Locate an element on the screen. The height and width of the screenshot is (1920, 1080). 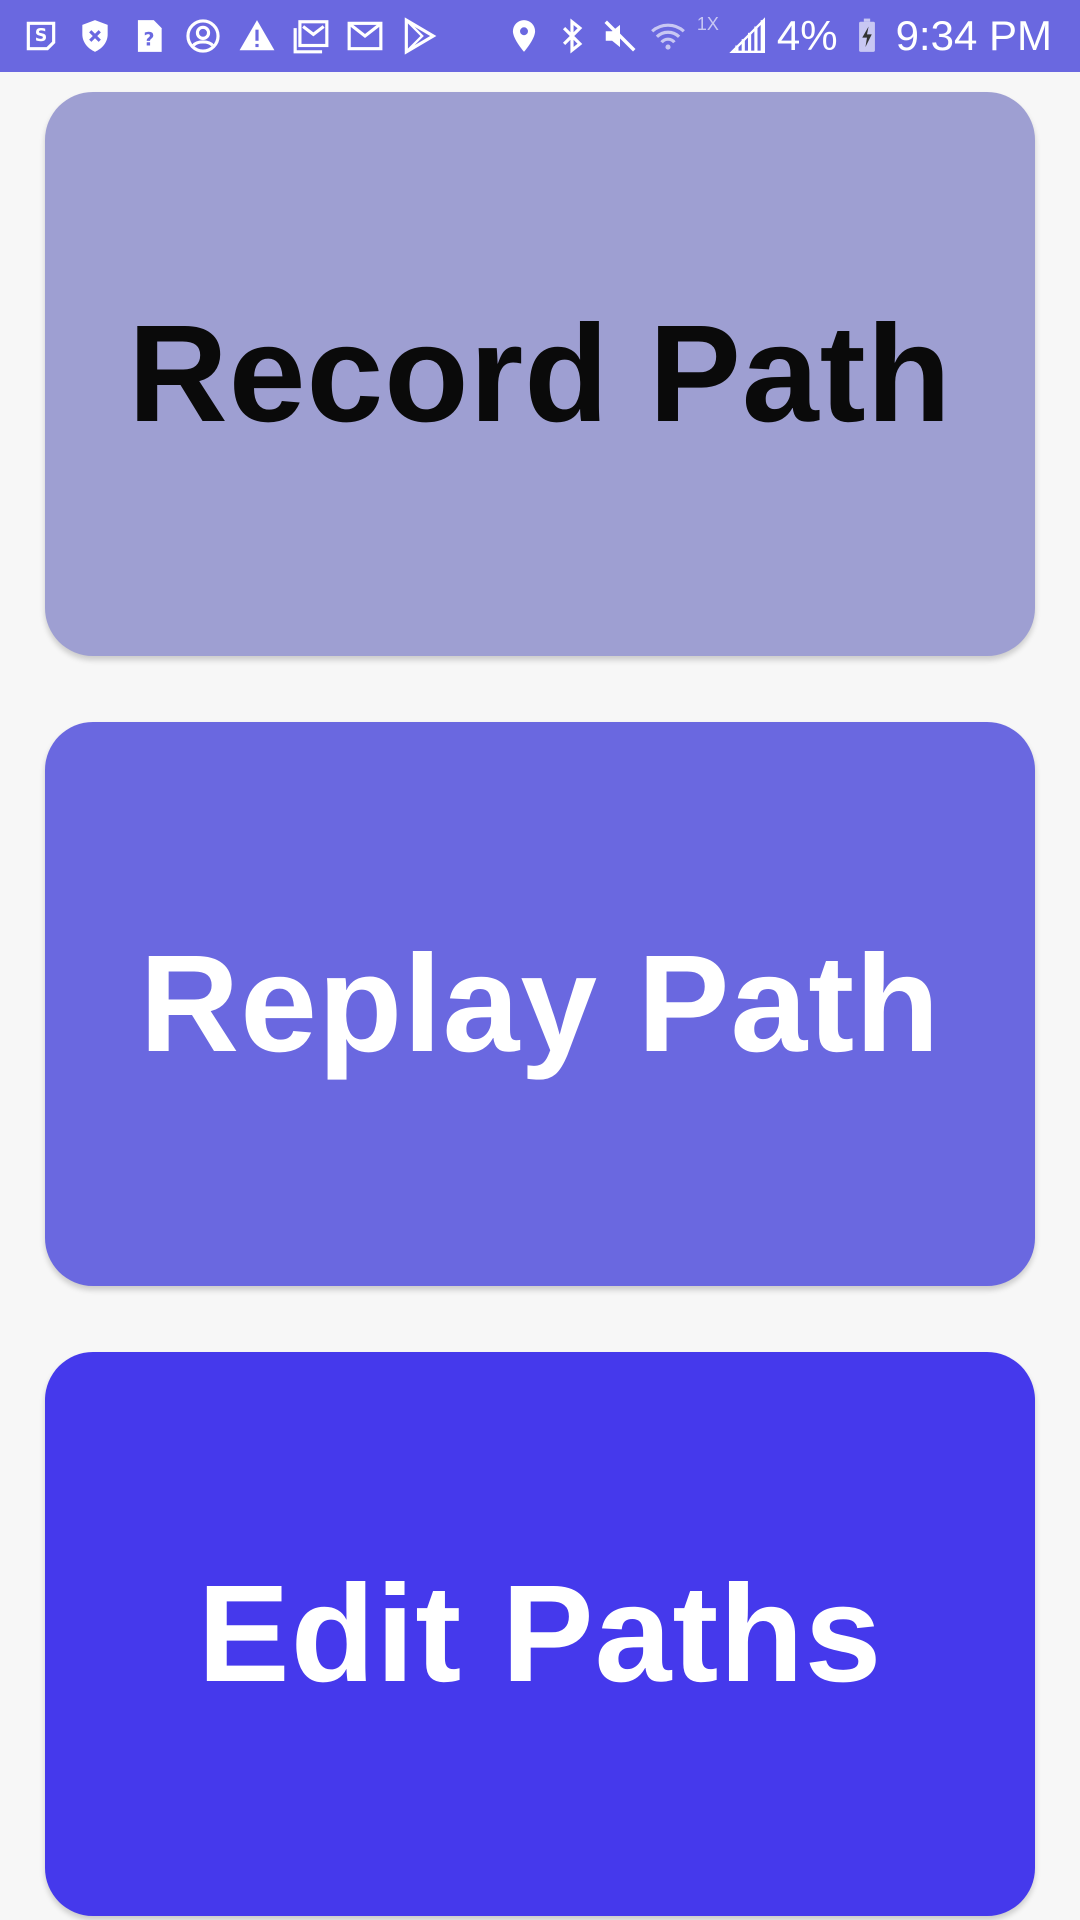
wifi-icon is located at coordinates (668, 36).